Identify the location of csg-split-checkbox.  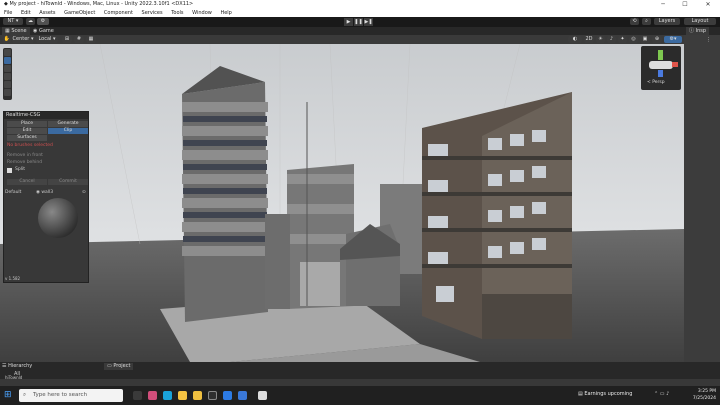
(9, 170).